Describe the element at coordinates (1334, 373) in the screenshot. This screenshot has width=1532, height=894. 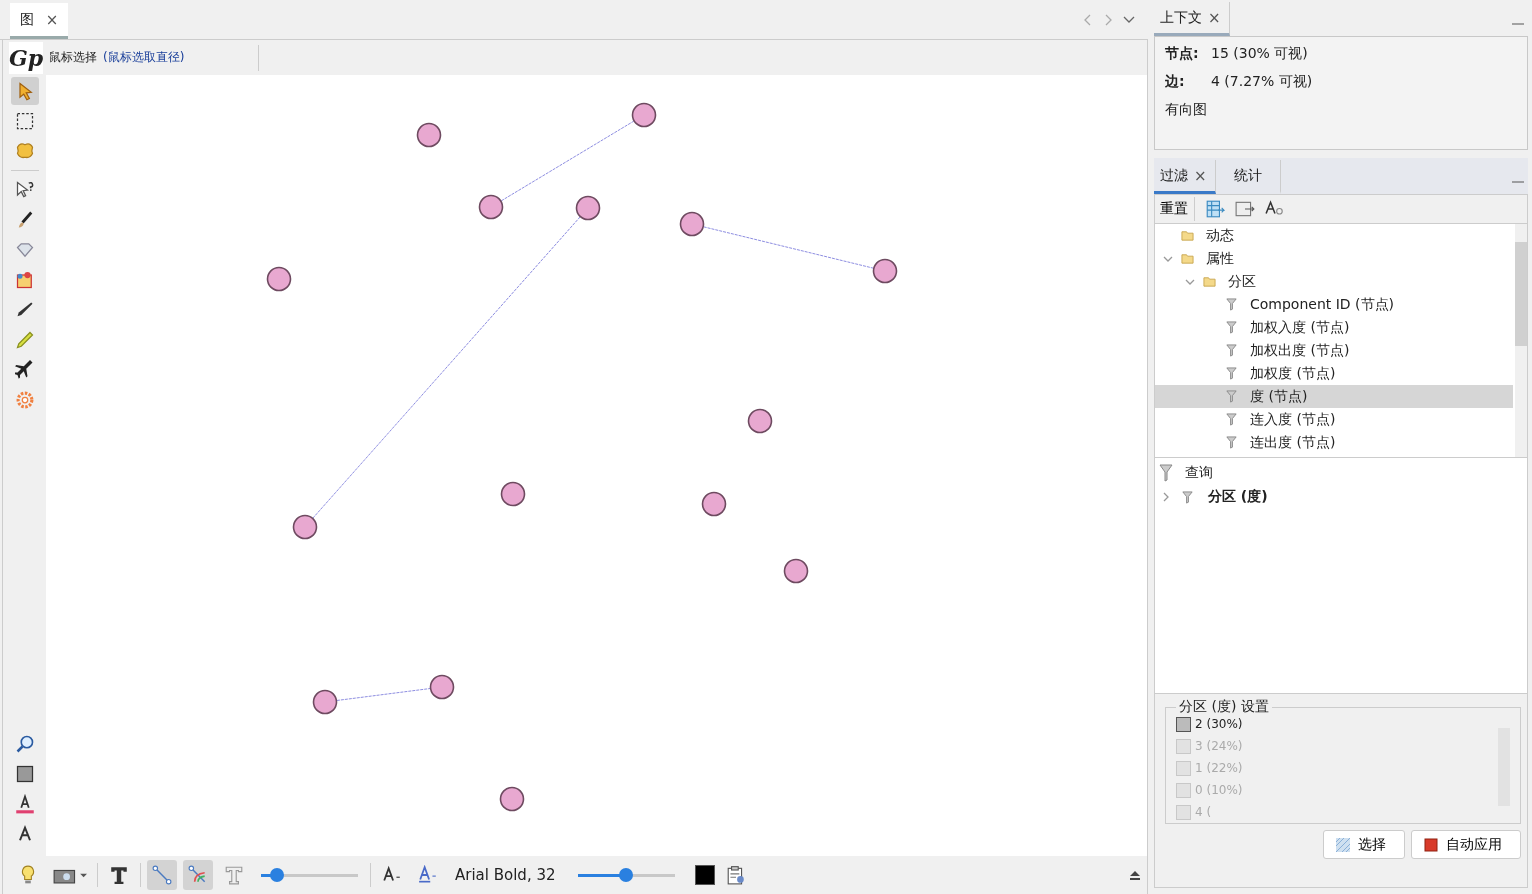
I see `filter-item: 加权度 (节点)` at that location.